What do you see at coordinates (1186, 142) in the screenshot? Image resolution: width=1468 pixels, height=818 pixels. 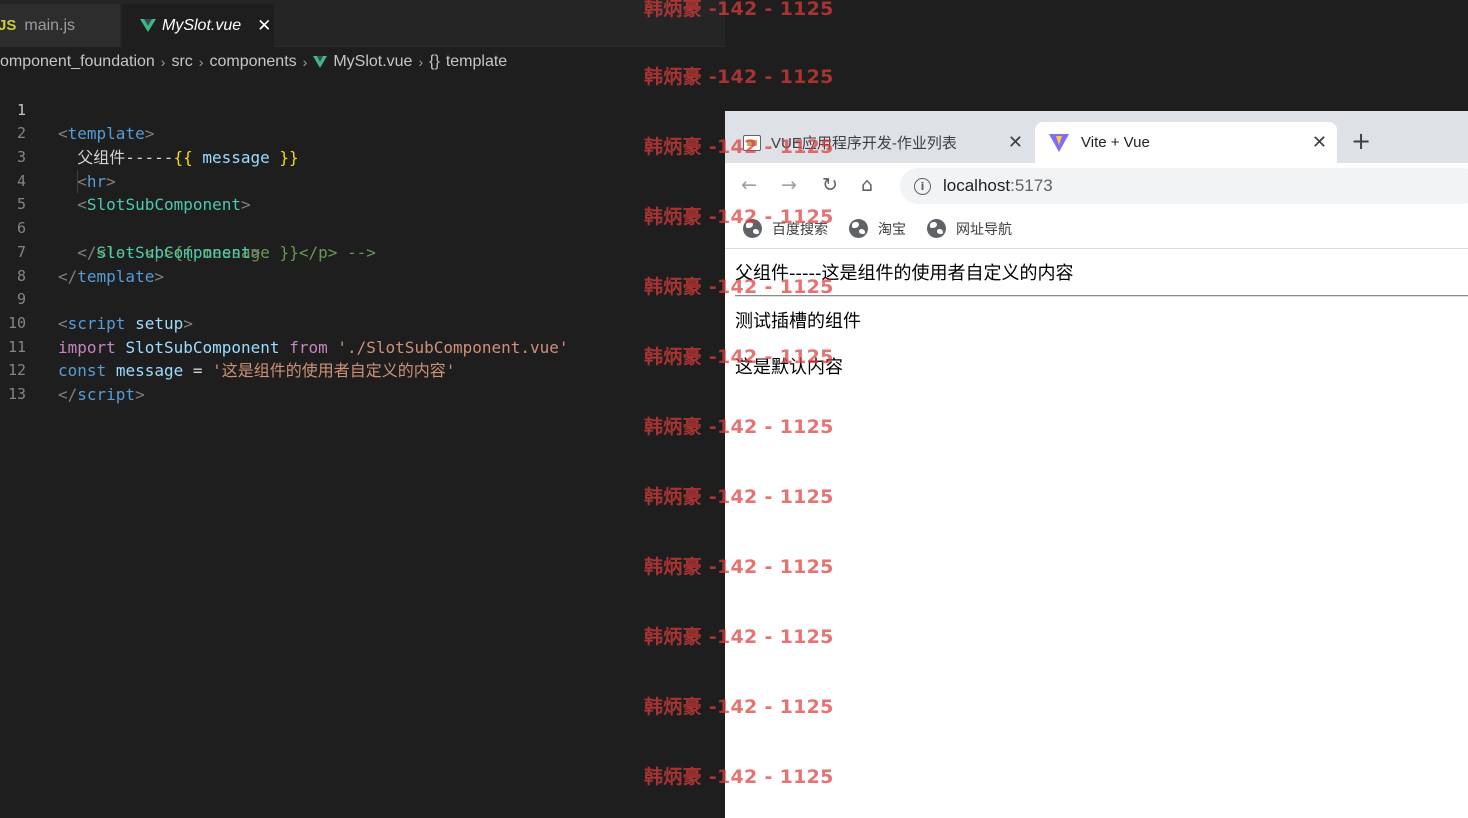 I see `browser-tab-vite-vue: Vite + Vue ✕` at bounding box center [1186, 142].